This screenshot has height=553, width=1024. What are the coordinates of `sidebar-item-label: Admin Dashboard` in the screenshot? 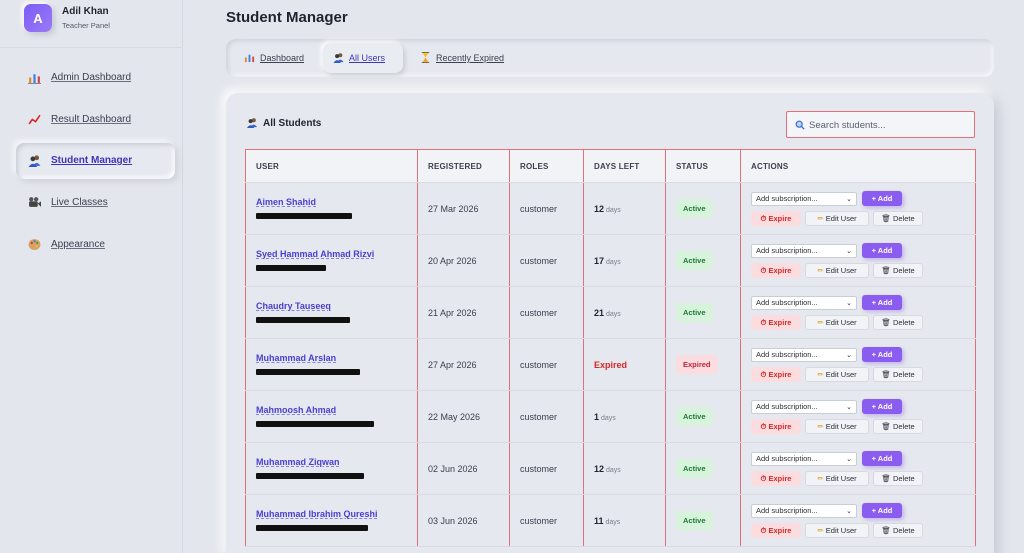 It's located at (91, 77).